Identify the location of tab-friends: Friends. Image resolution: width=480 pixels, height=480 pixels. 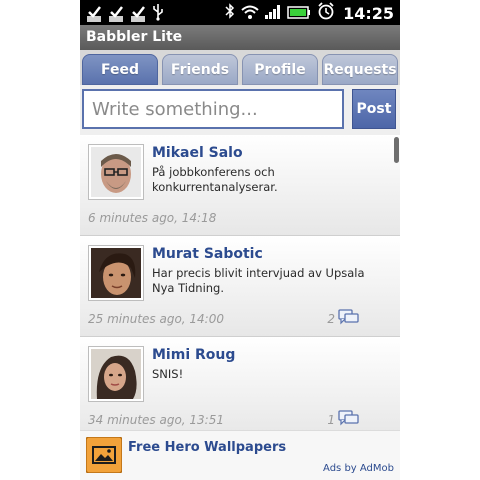
(200, 69).